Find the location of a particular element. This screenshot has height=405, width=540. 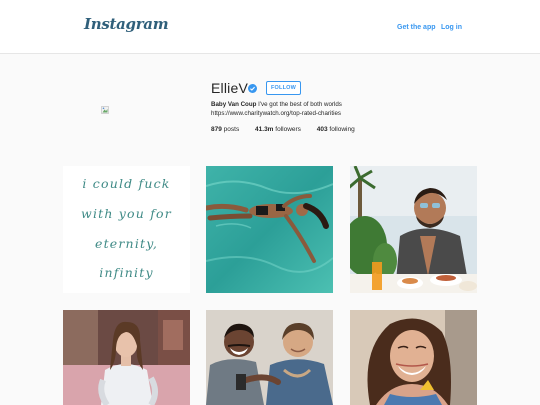

followers-stat: 41.3m followers is located at coordinates (278, 129).